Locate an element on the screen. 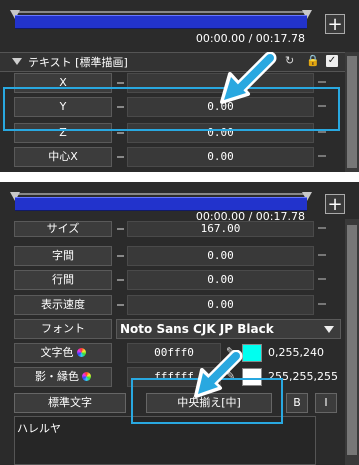 The width and height of the screenshot is (359, 465). param-row-display-speed: 表示速度 0.00 is located at coordinates (179, 306).